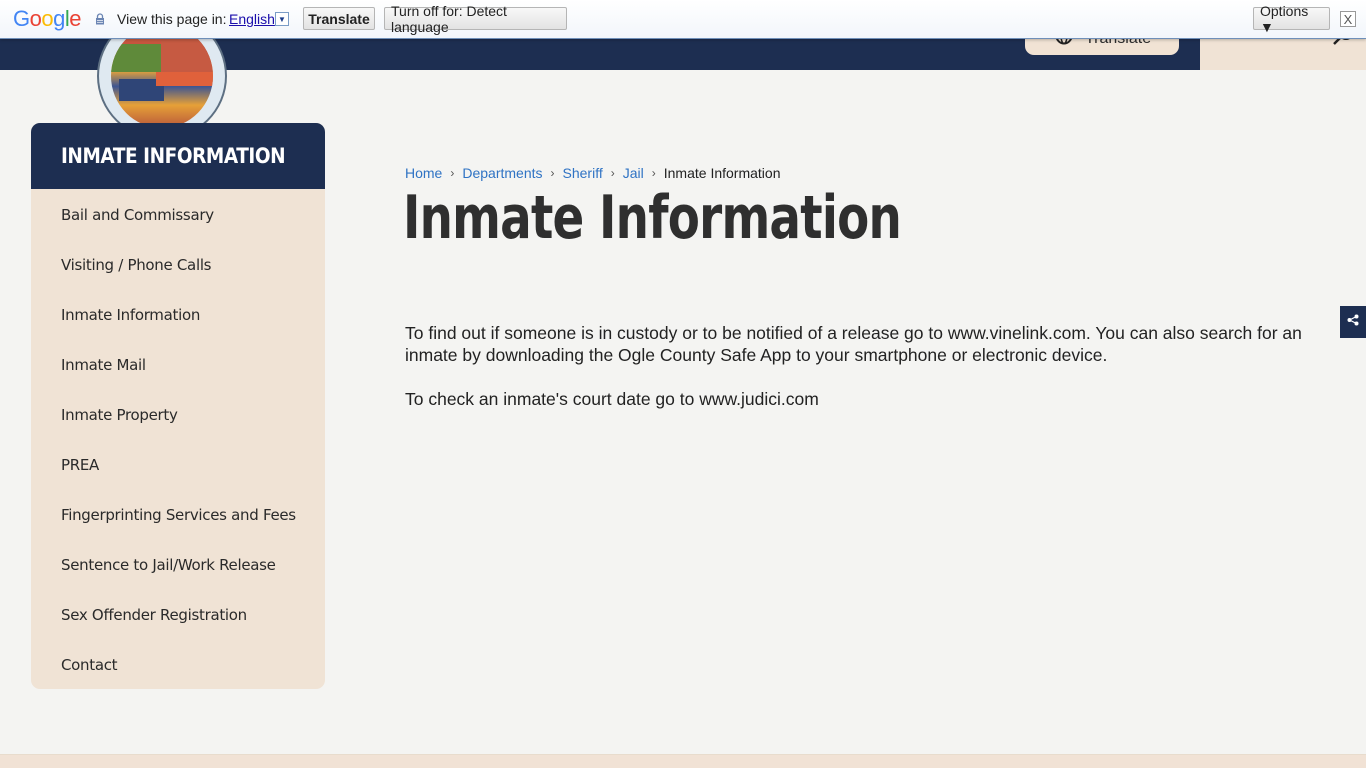 The height and width of the screenshot is (768, 1366). What do you see at coordinates (633, 173) in the screenshot?
I see `breadcrumb-jail: Jail` at bounding box center [633, 173].